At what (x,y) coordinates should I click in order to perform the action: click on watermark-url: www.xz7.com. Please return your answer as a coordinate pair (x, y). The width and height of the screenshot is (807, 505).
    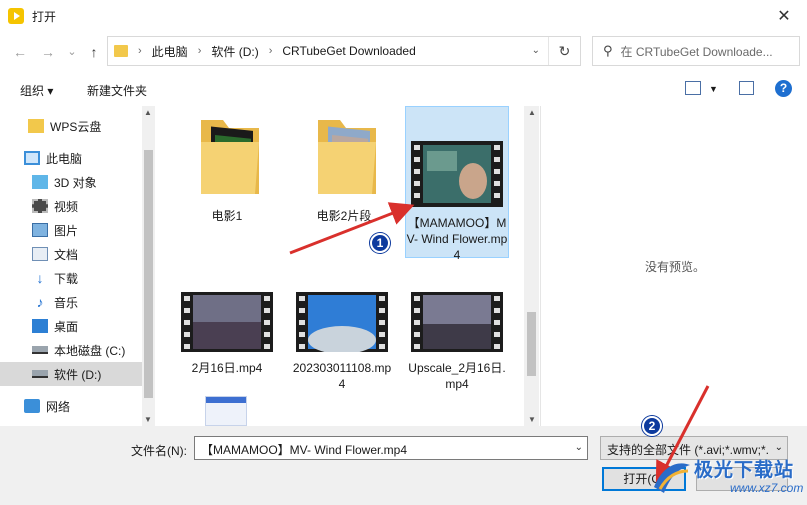
    Looking at the image, I should click on (767, 488).